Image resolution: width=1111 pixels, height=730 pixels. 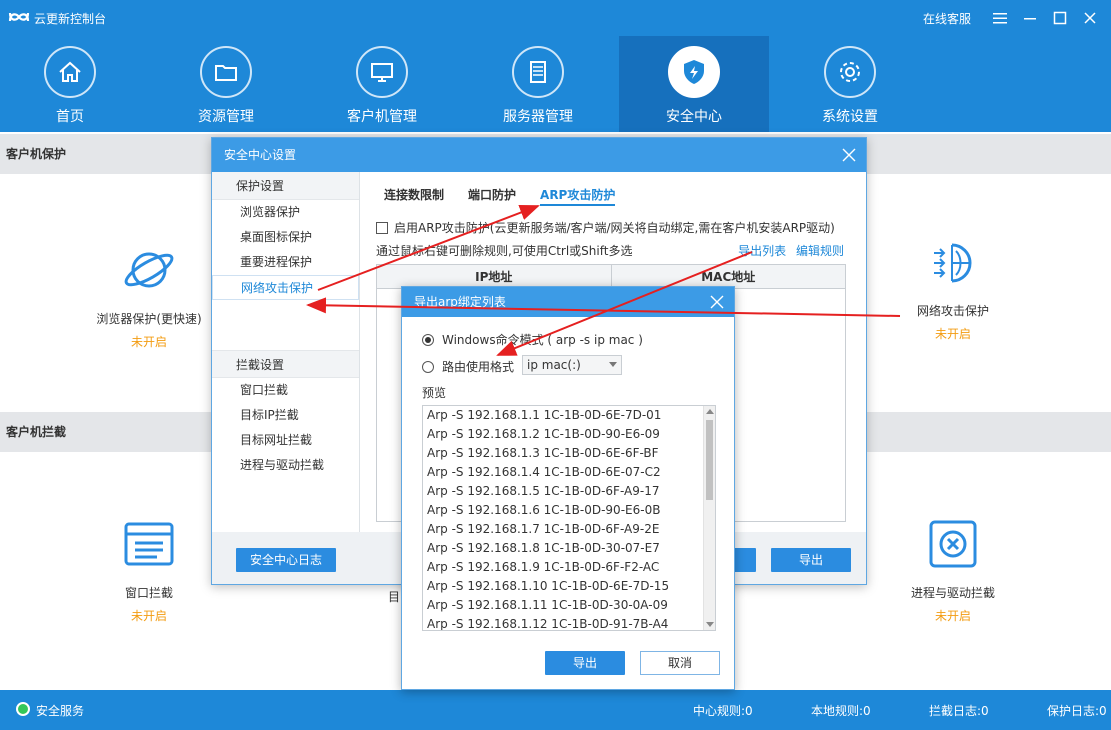 What do you see at coordinates (568, 302) in the screenshot?
I see `dialog-title-bar: 导出arp绑定列表` at bounding box center [568, 302].